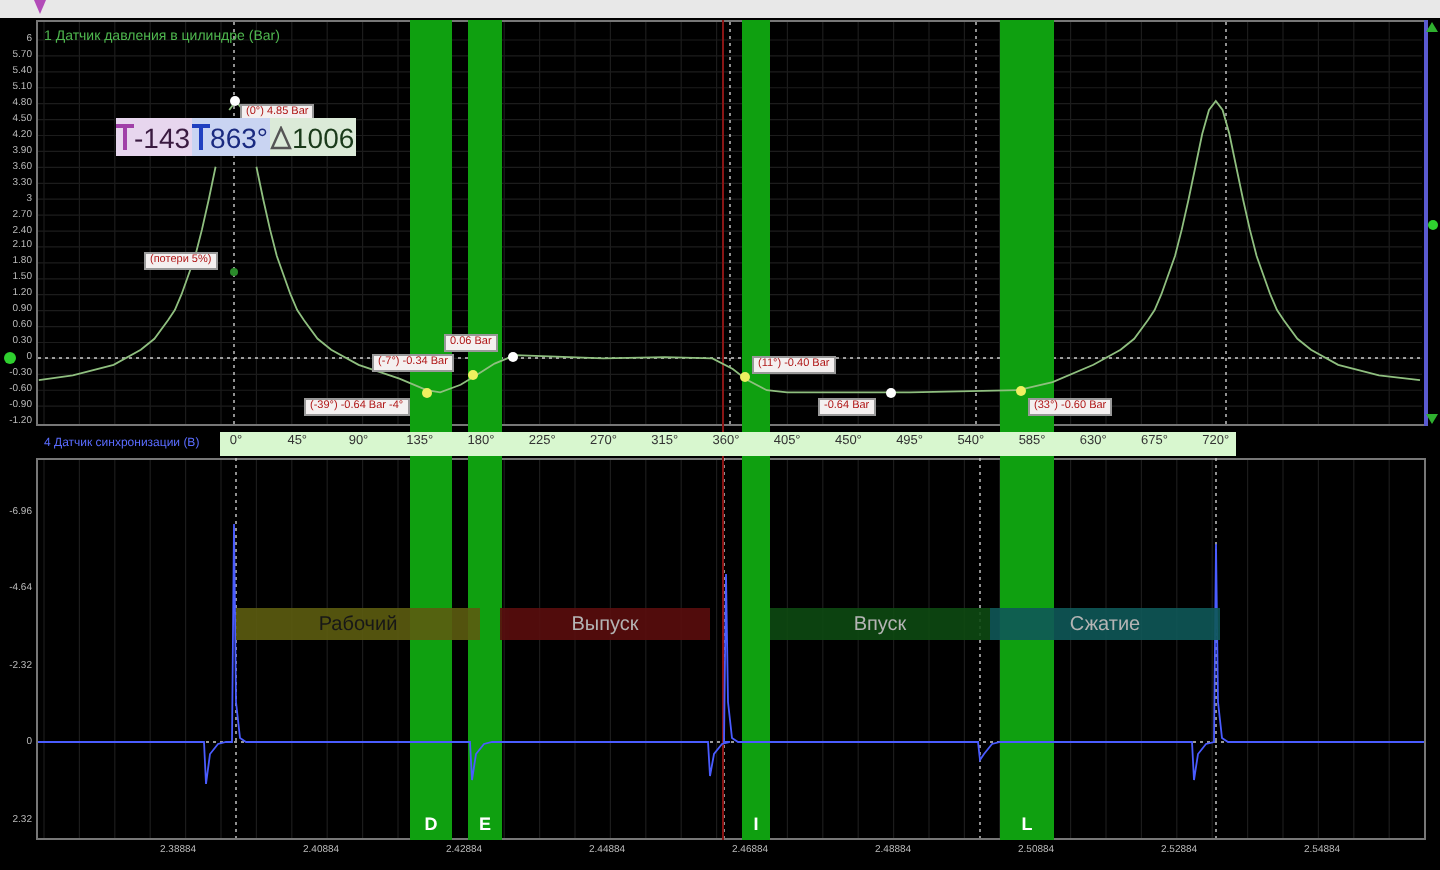  What do you see at coordinates (281, 137) in the screenshot?
I see `delta-icon` at bounding box center [281, 137].